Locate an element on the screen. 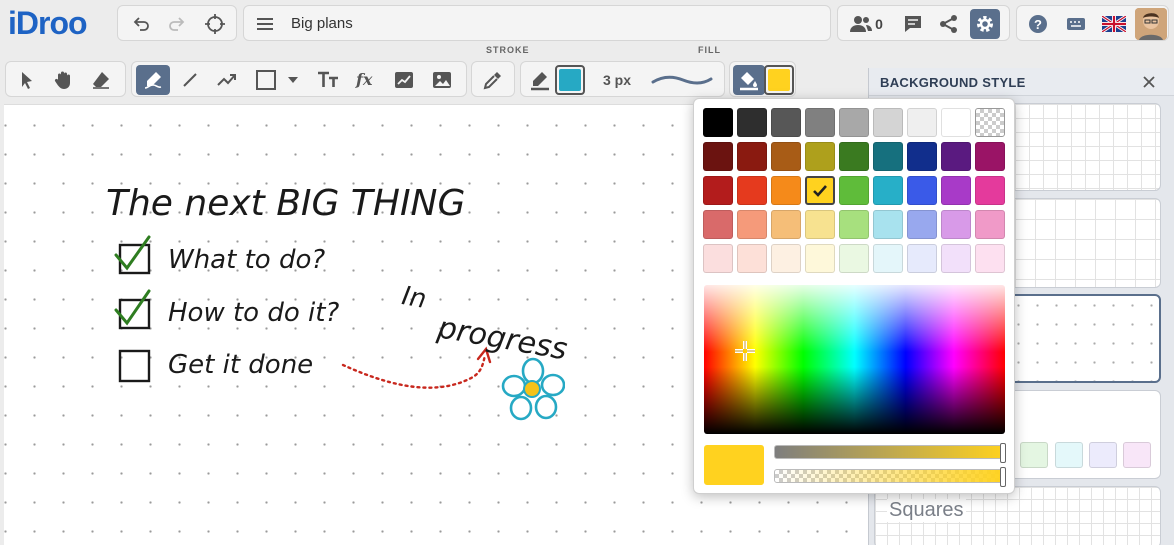  stroke-width-value: 3 px is located at coordinates (617, 80).